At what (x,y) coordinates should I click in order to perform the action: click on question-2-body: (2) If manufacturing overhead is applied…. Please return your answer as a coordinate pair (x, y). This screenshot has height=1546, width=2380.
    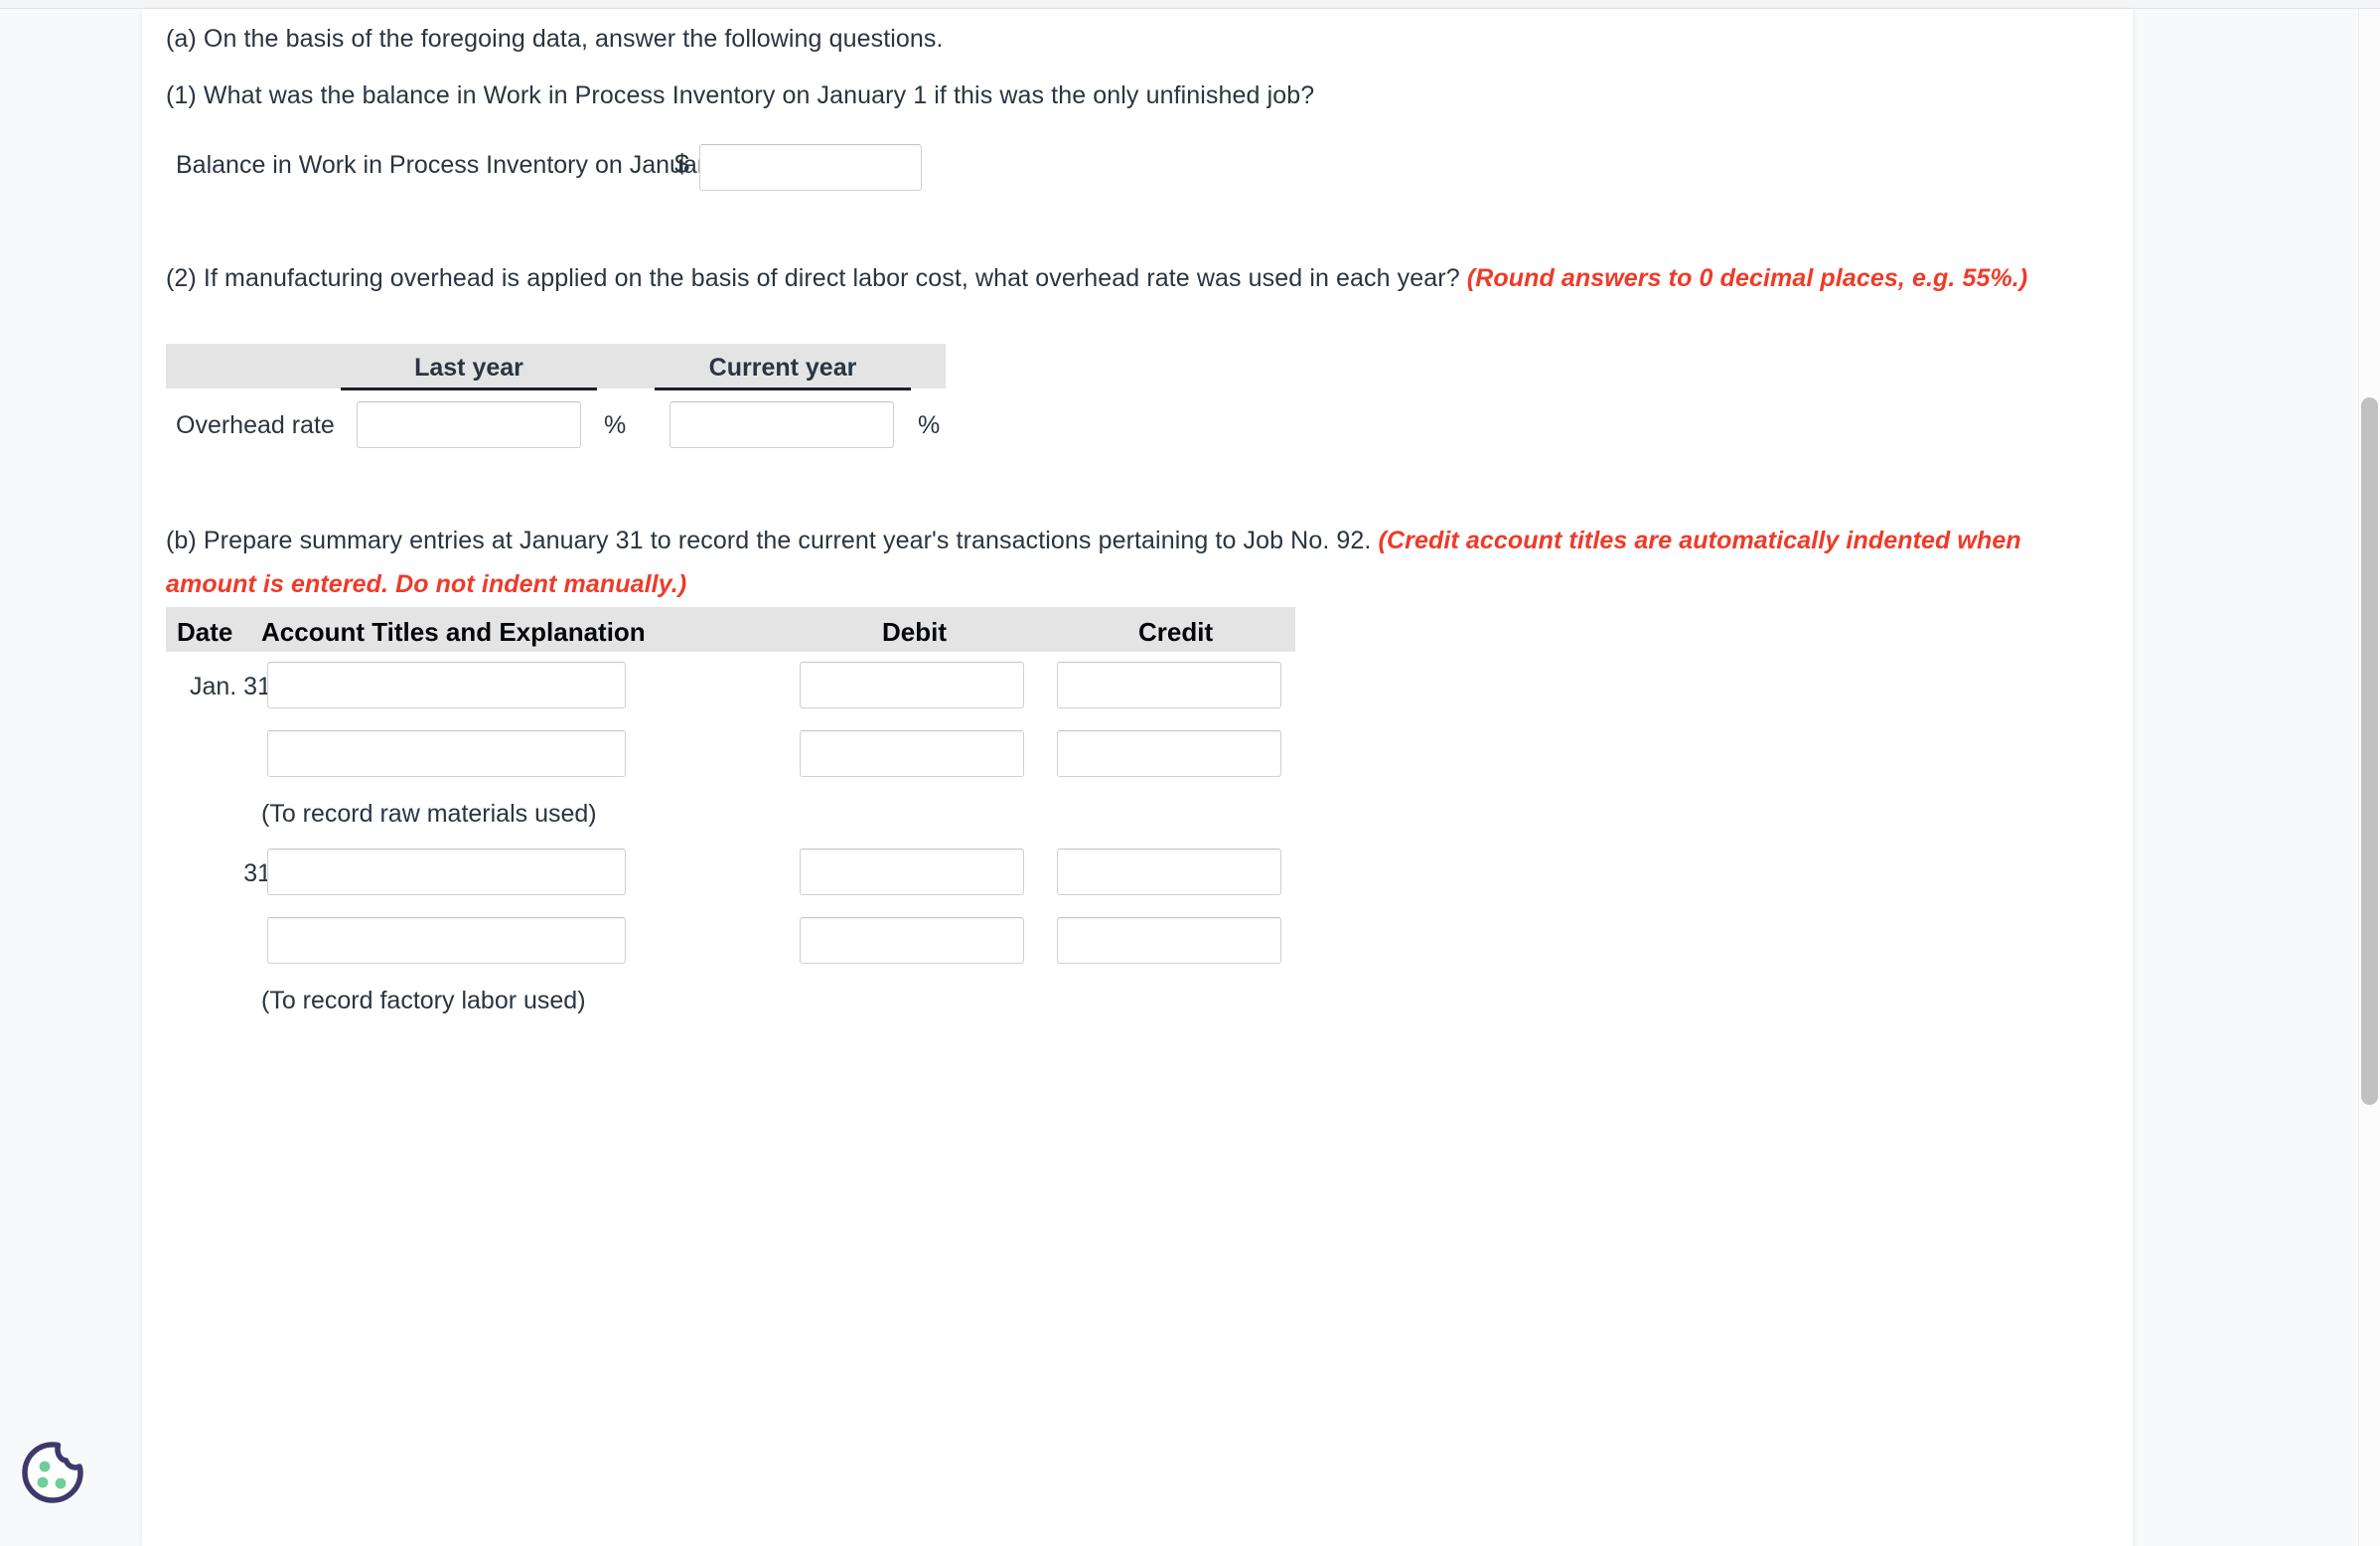
    Looking at the image, I should click on (816, 278).